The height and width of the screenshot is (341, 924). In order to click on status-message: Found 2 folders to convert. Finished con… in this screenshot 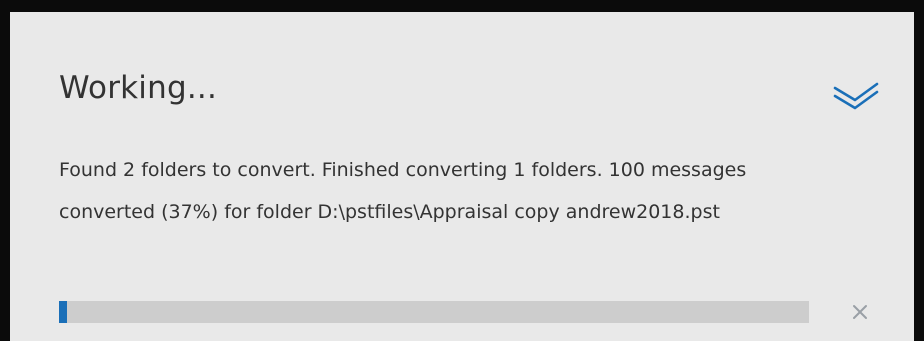, I will do `click(403, 191)`.